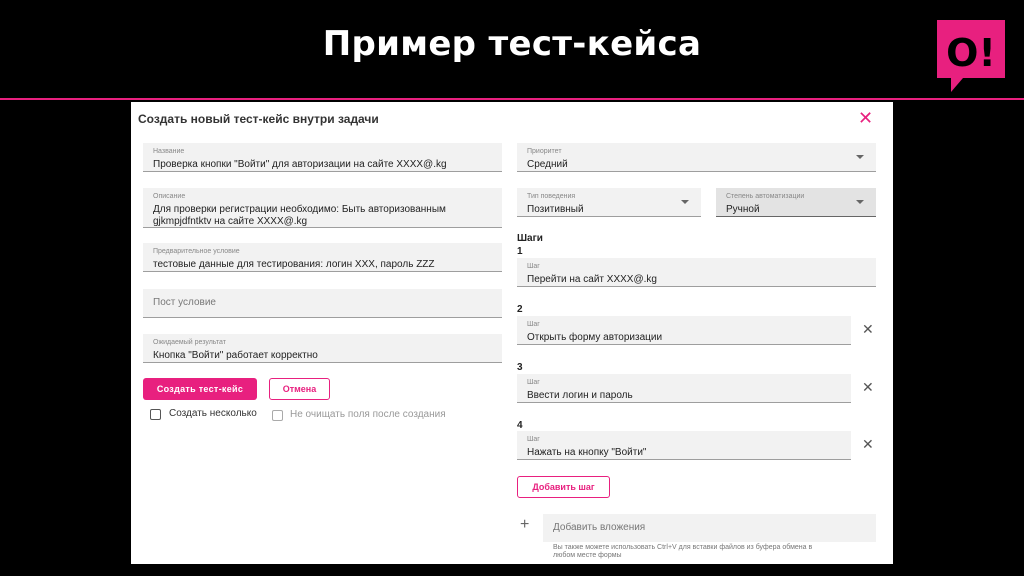 The width and height of the screenshot is (1024, 576). I want to click on automation-select: Степень автоматизации Ручной, so click(796, 202).